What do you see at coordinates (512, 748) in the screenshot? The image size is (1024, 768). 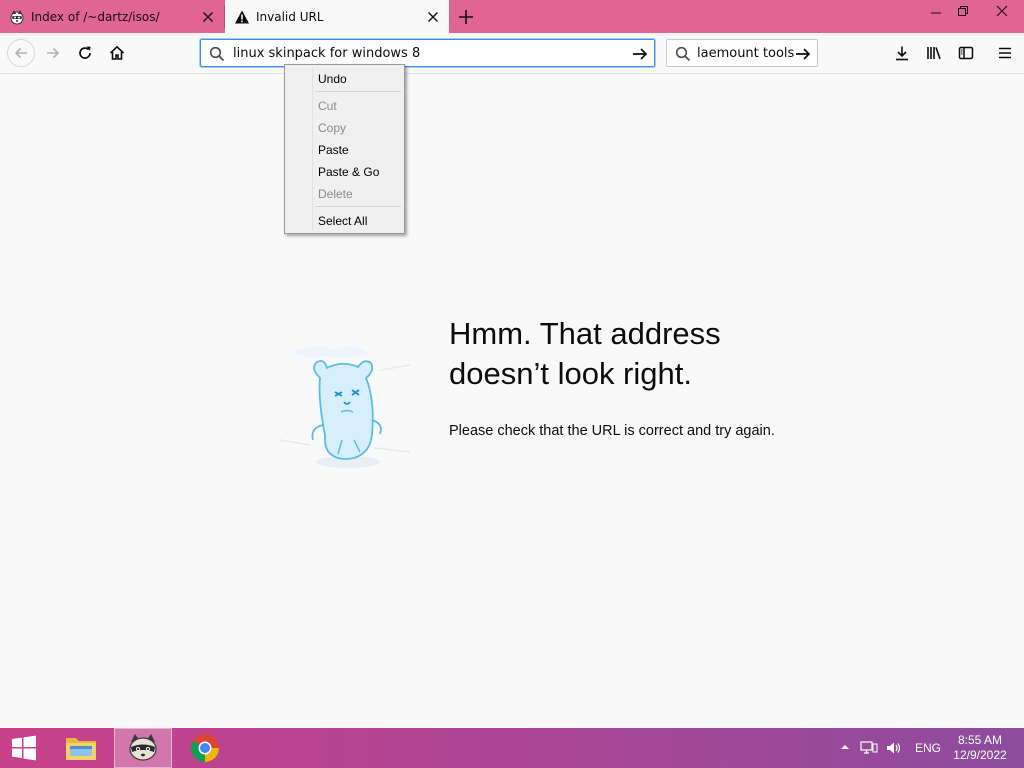 I see `taskbar: ENG 8:55 AM 12/9/2022` at bounding box center [512, 748].